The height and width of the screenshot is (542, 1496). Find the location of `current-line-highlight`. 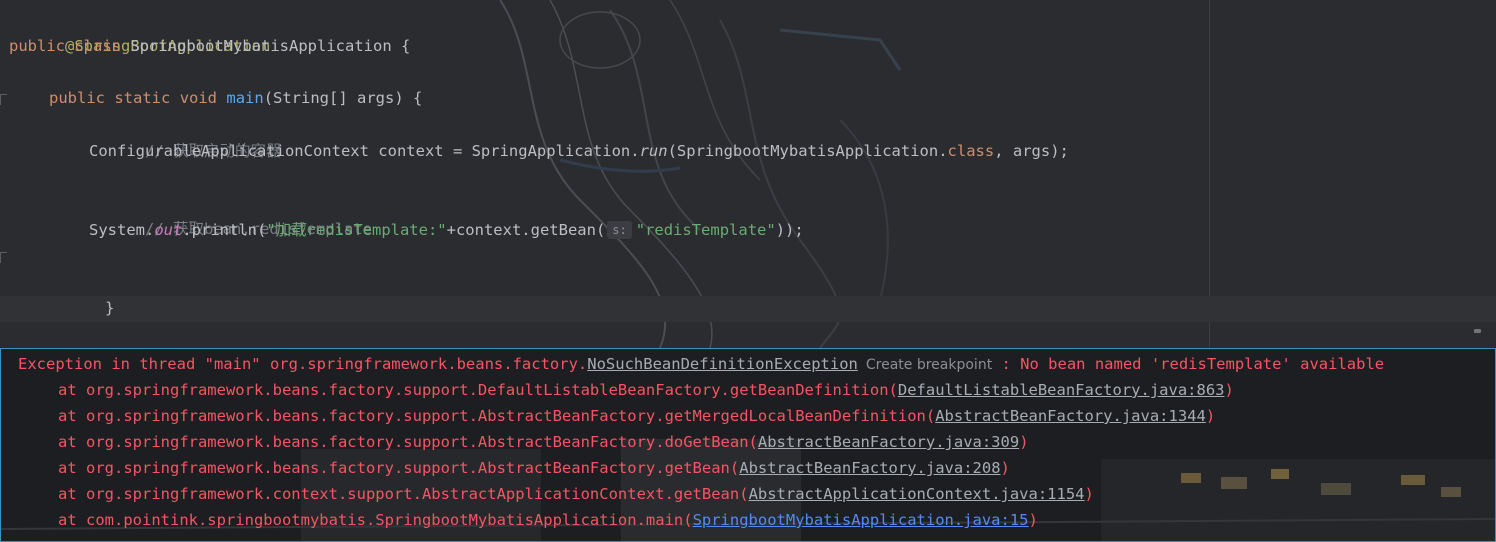

current-line-highlight is located at coordinates (748, 309).